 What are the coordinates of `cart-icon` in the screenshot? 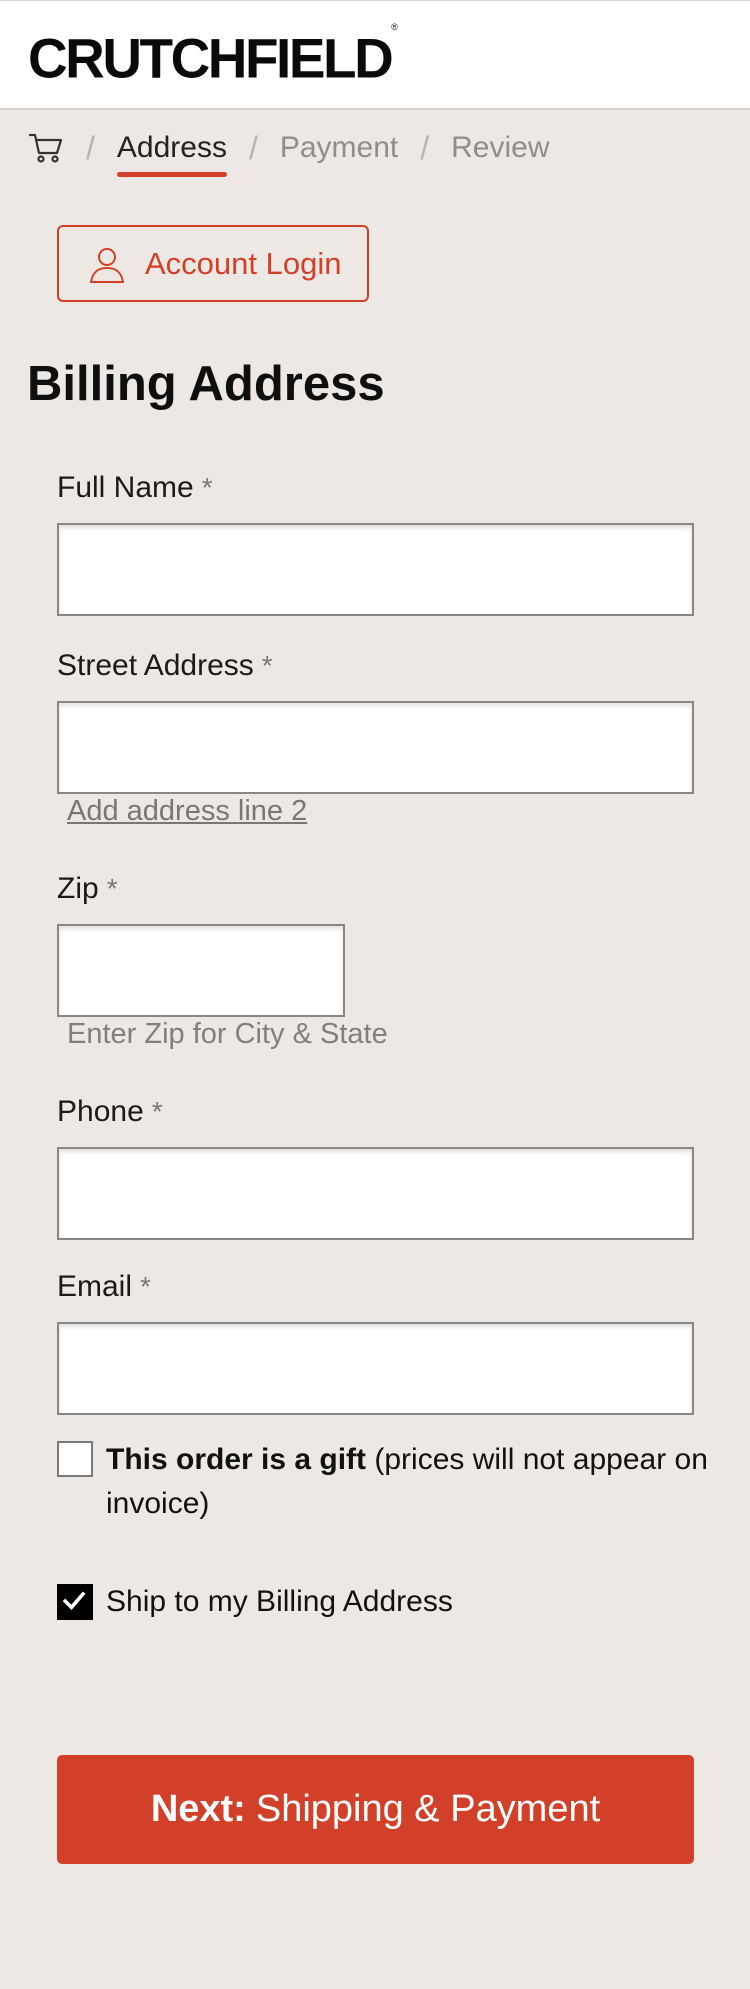 It's located at (46, 148).